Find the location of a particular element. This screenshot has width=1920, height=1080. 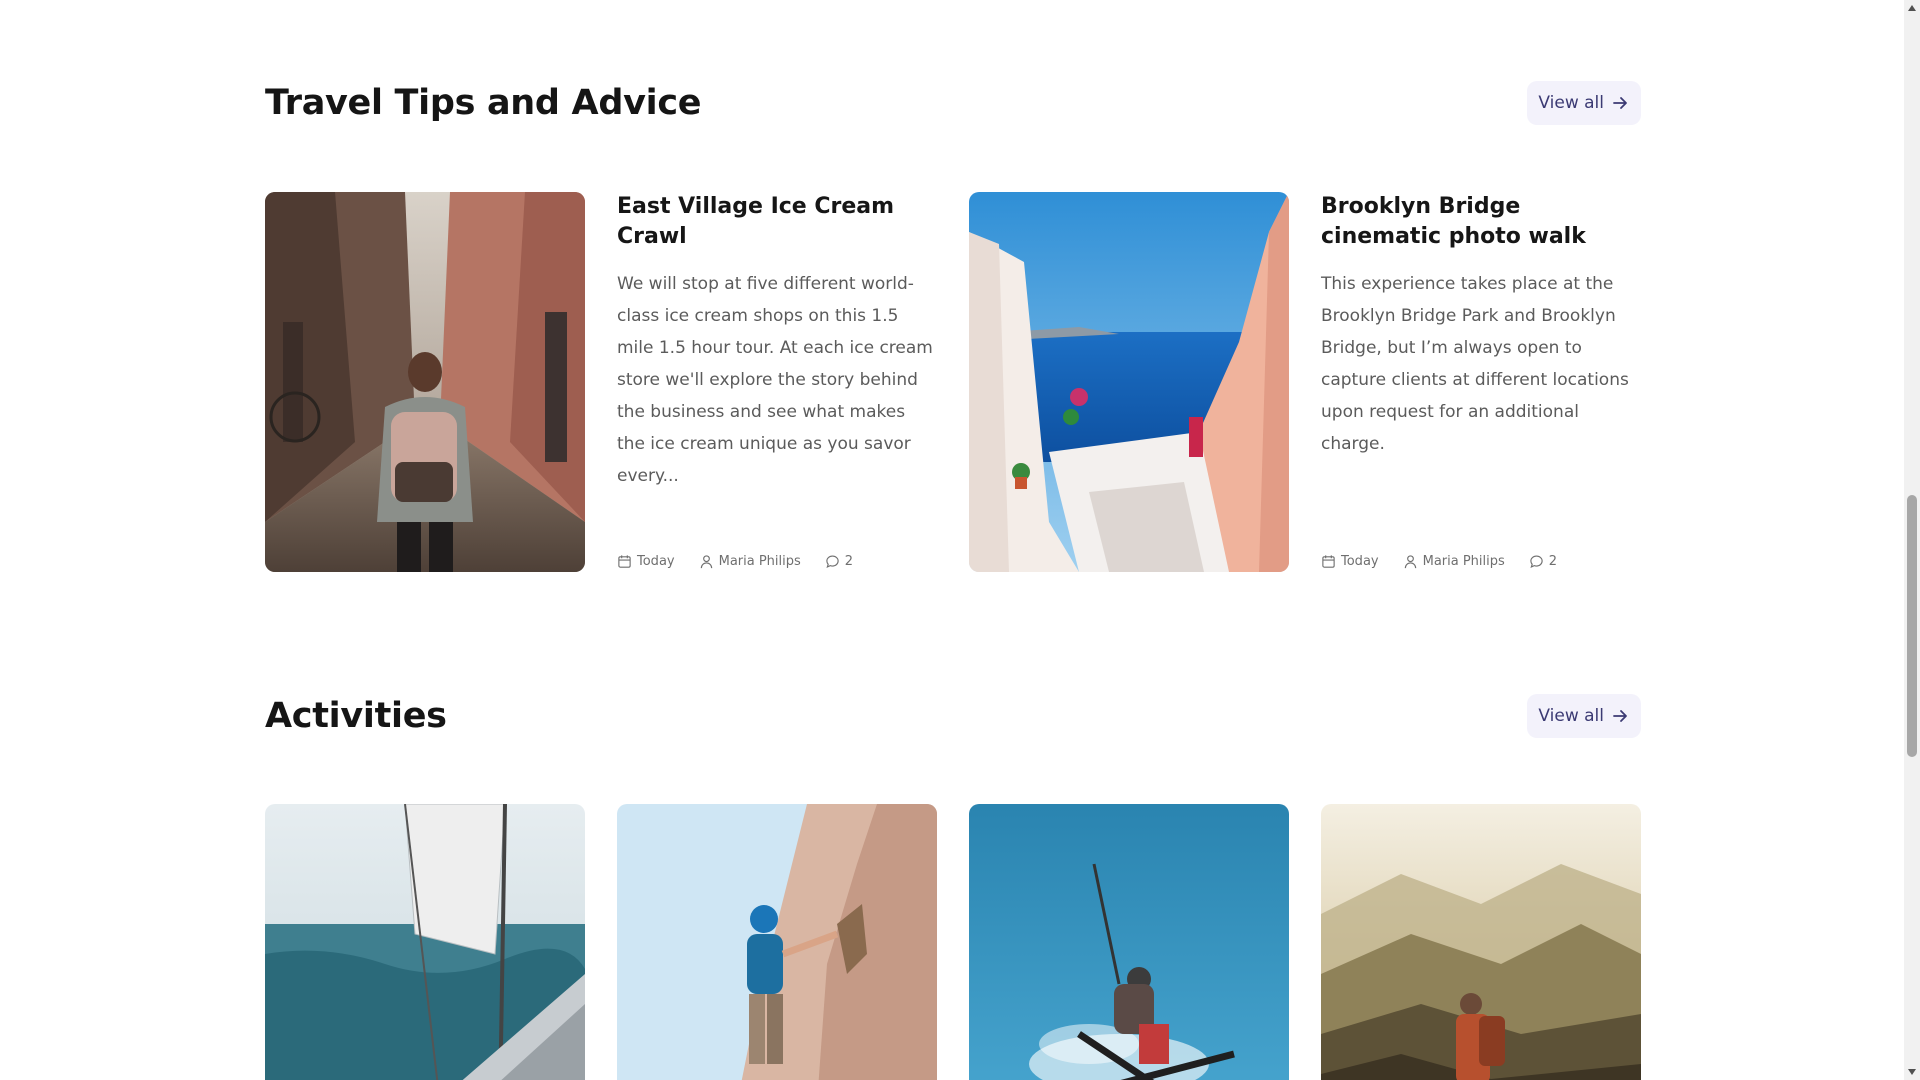

activities-section-header: Activities View all is located at coordinates (953, 716).